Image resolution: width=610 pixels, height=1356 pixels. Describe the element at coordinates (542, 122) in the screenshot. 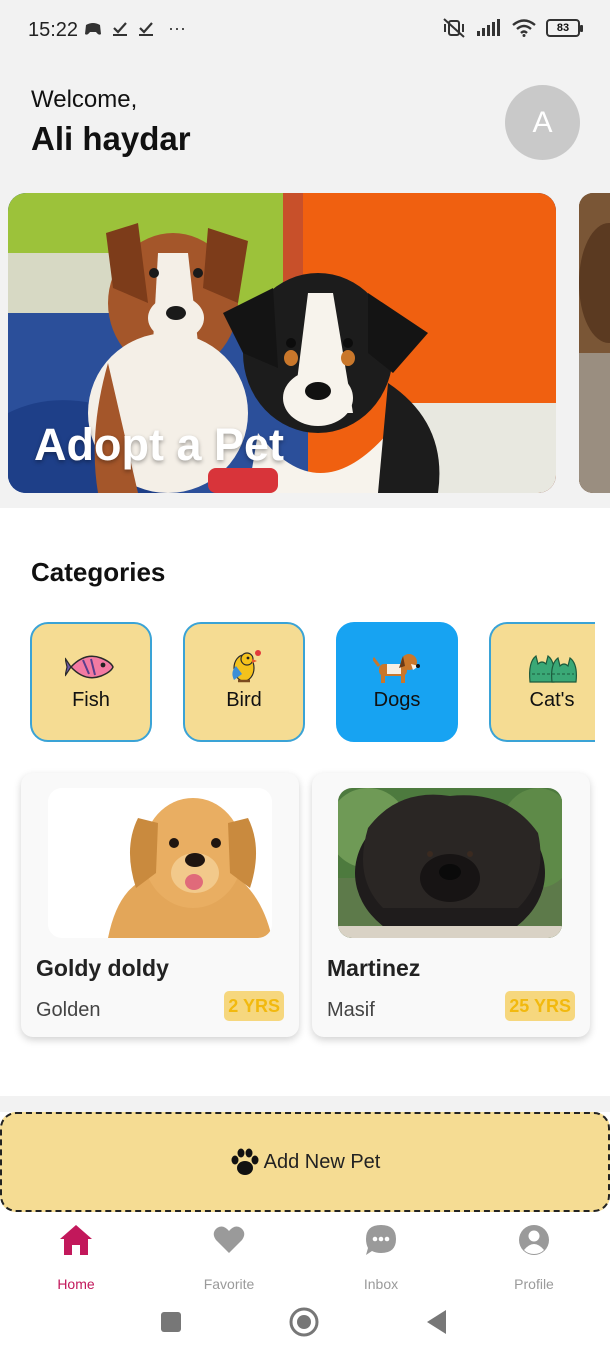

I see `avatar: A` at that location.